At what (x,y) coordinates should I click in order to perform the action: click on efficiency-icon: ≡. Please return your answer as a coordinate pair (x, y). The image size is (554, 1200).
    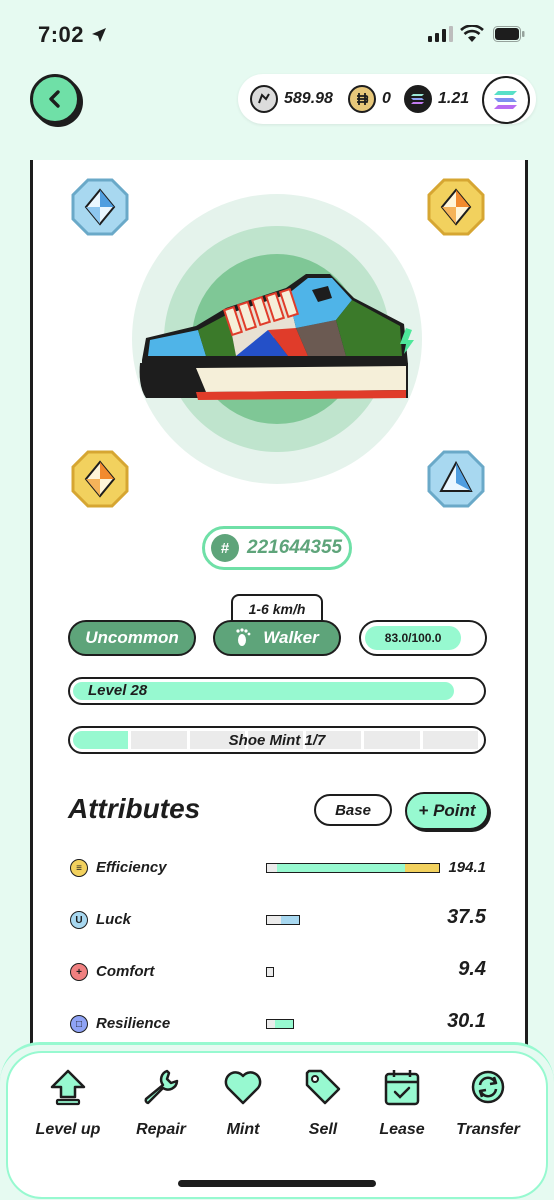
    Looking at the image, I should click on (79, 868).